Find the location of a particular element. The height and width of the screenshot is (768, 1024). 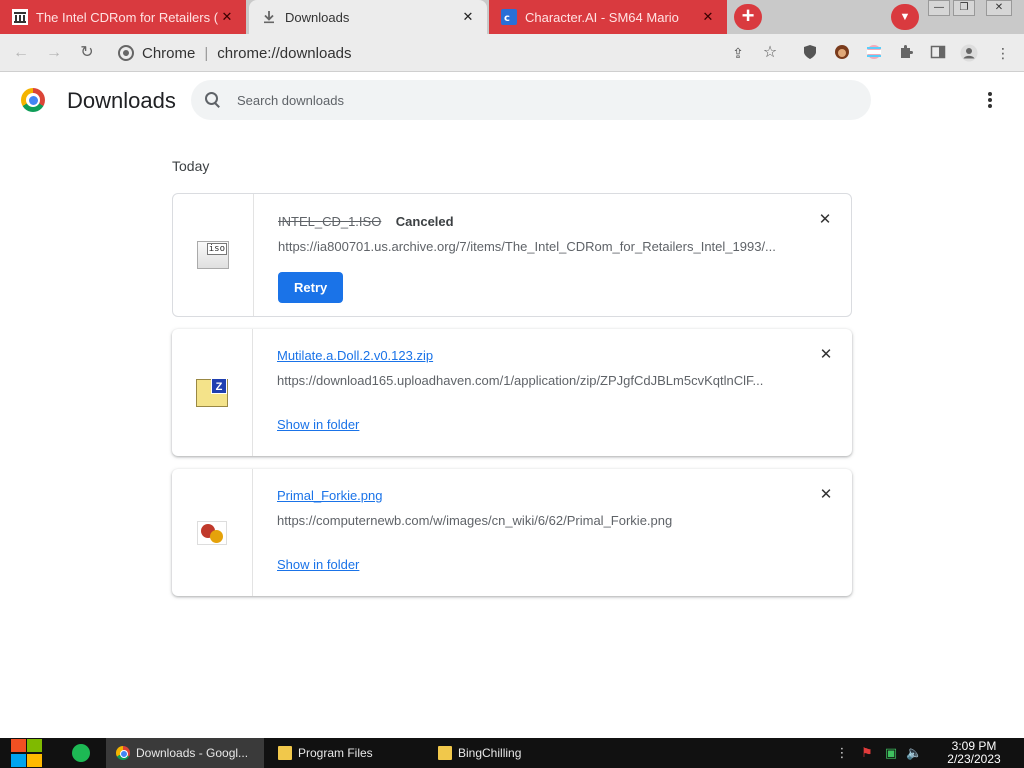

browser-toolbar: ← → ↻ Chrome | chrome://downloads ⇪ ☆ ⋮ is located at coordinates (512, 53).